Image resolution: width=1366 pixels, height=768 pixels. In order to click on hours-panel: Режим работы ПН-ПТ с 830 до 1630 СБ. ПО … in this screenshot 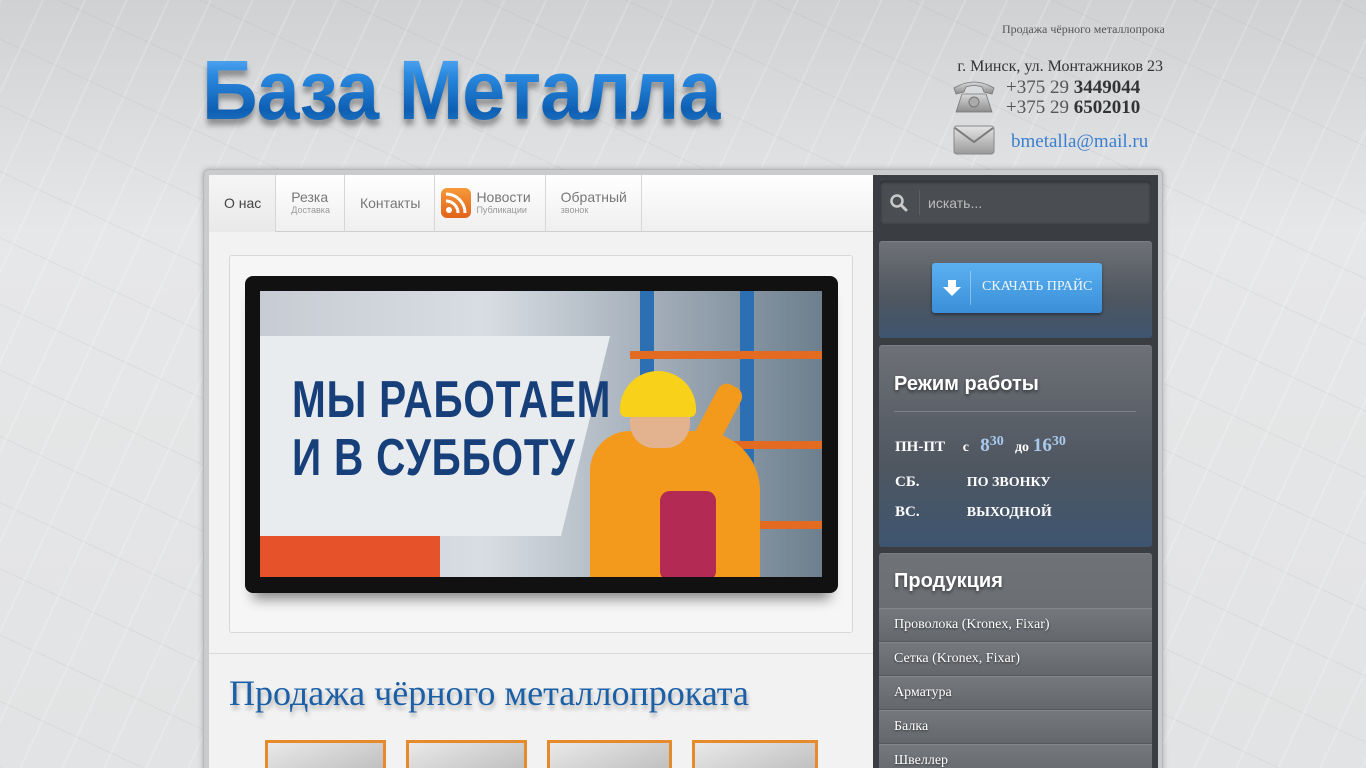, I will do `click(1015, 446)`.